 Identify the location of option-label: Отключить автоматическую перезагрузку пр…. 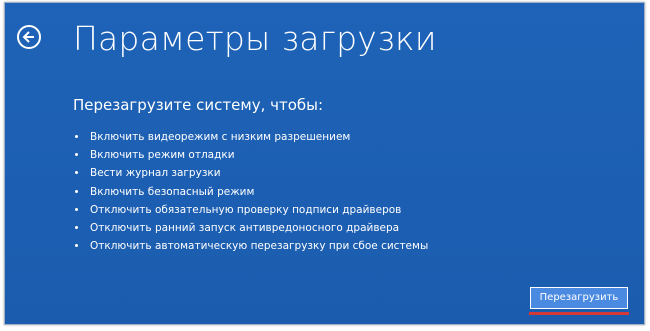
(259, 246).